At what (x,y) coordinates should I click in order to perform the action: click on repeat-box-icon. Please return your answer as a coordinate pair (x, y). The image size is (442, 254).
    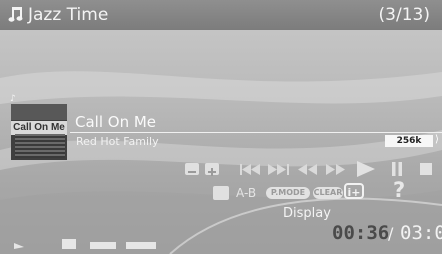
    Looking at the image, I should click on (221, 193).